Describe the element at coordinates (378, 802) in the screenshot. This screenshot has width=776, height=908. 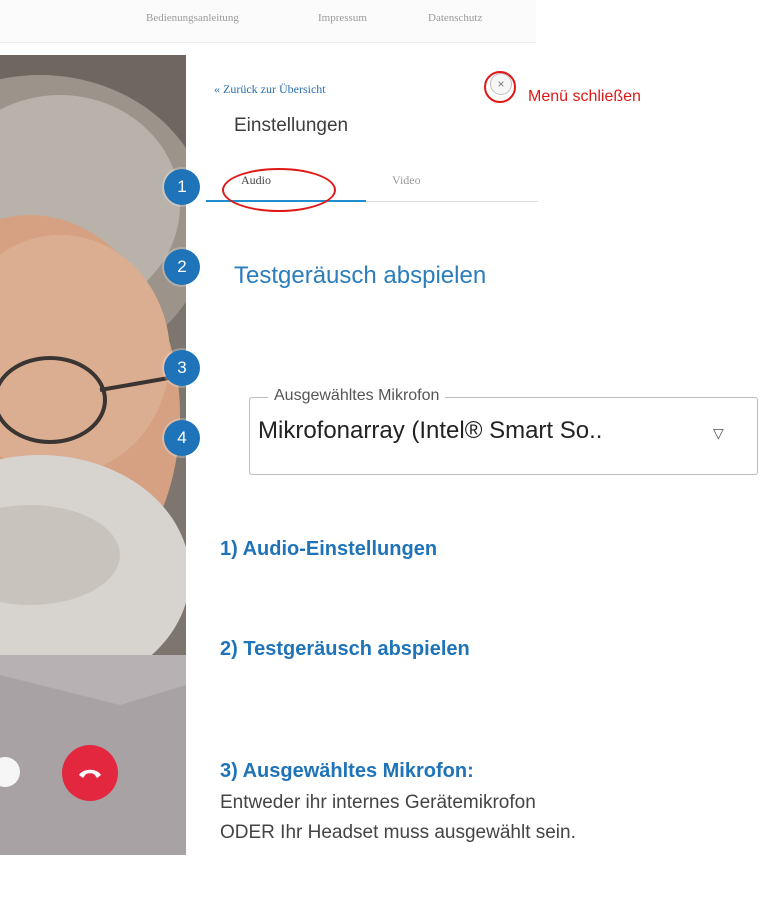
I see `instruction-microphone-line1: Entweder ihr internes Gerätemikrofon` at that location.